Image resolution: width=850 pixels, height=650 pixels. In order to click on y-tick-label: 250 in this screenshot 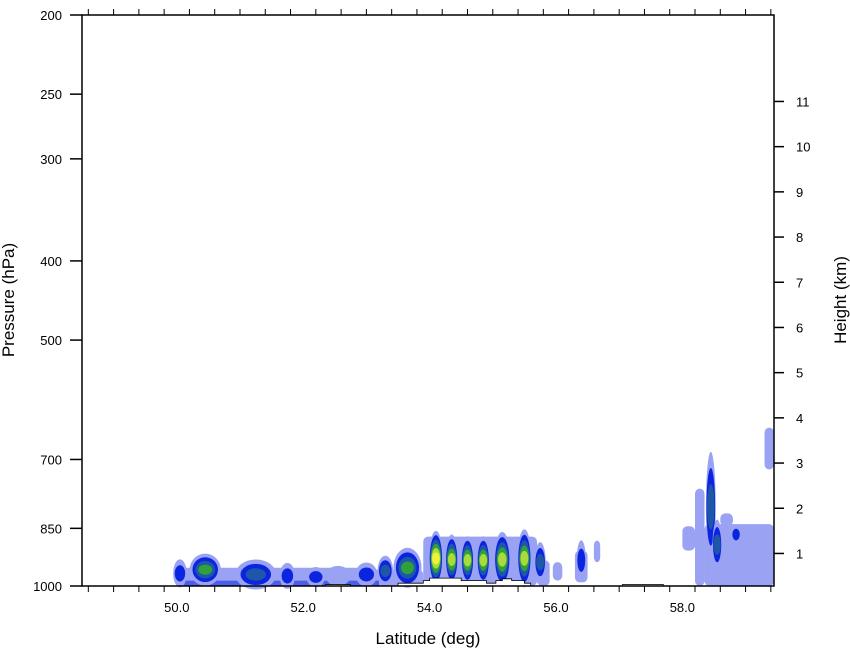, I will do `click(51, 94)`.